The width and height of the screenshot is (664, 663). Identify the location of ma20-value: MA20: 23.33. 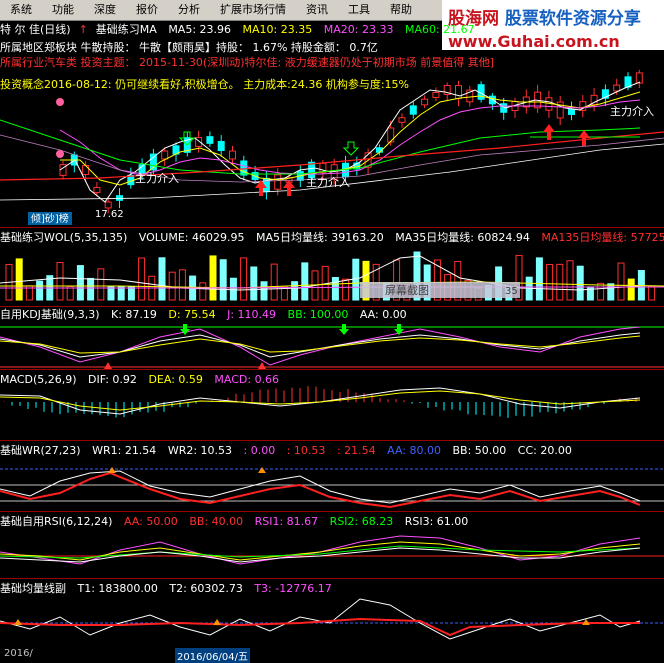
(358, 29).